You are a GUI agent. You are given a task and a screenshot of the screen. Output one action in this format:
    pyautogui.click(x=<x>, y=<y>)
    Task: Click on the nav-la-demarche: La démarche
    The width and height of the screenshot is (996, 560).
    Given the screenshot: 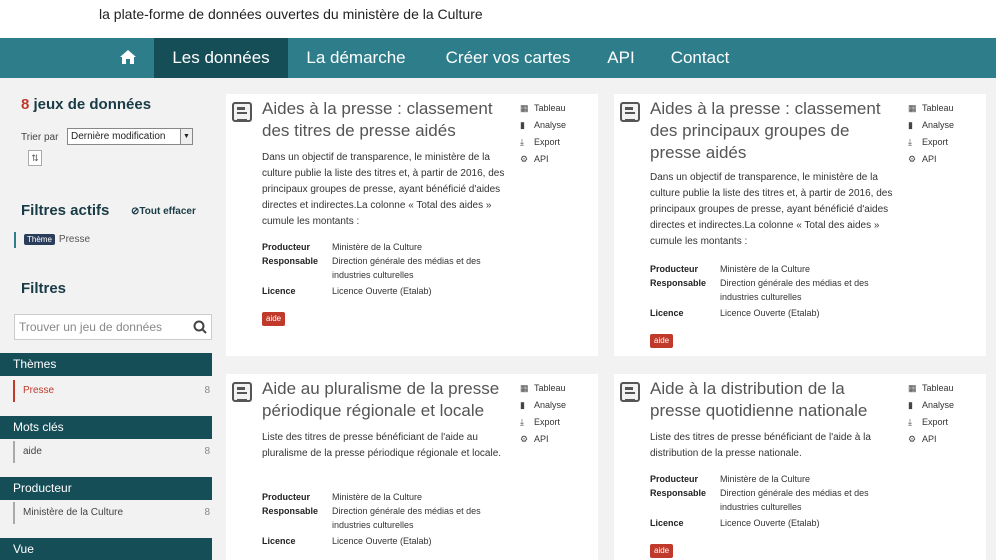 What is the action you would take?
    pyautogui.click(x=356, y=58)
    